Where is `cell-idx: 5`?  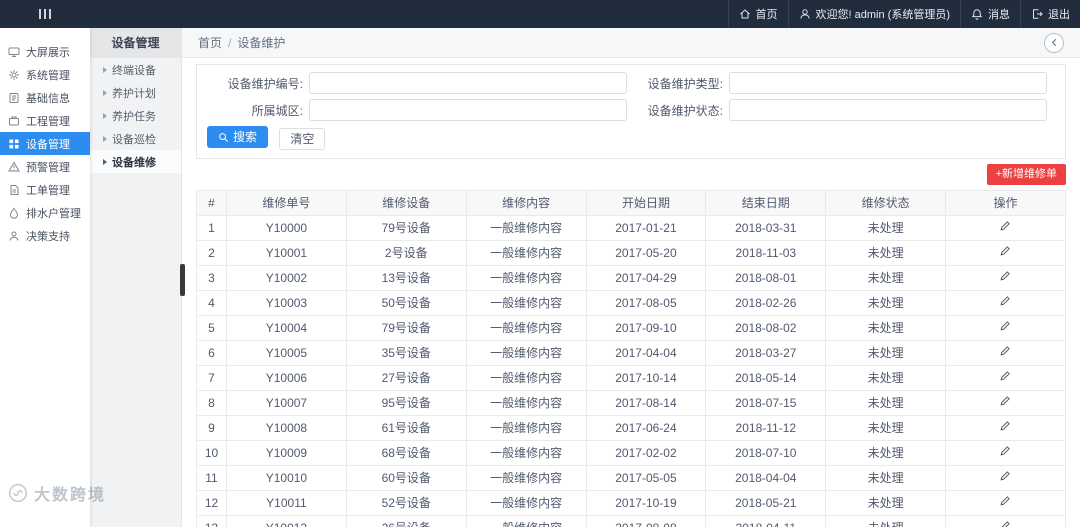
cell-idx: 5 is located at coordinates (211, 327).